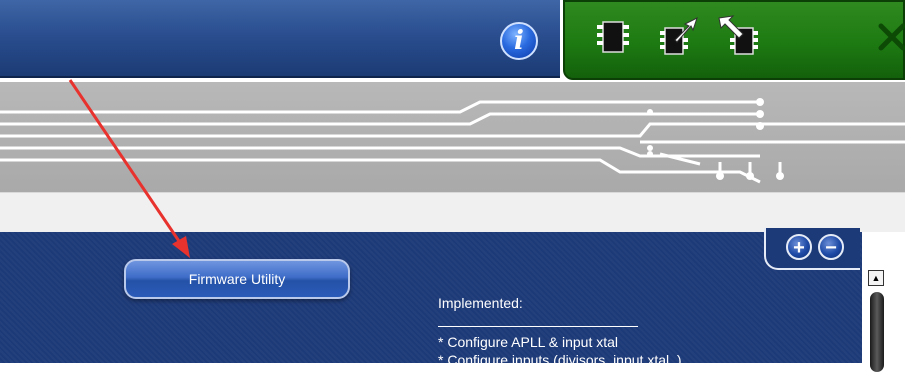  Describe the element at coordinates (280, 39) in the screenshot. I see `title-bar` at that location.